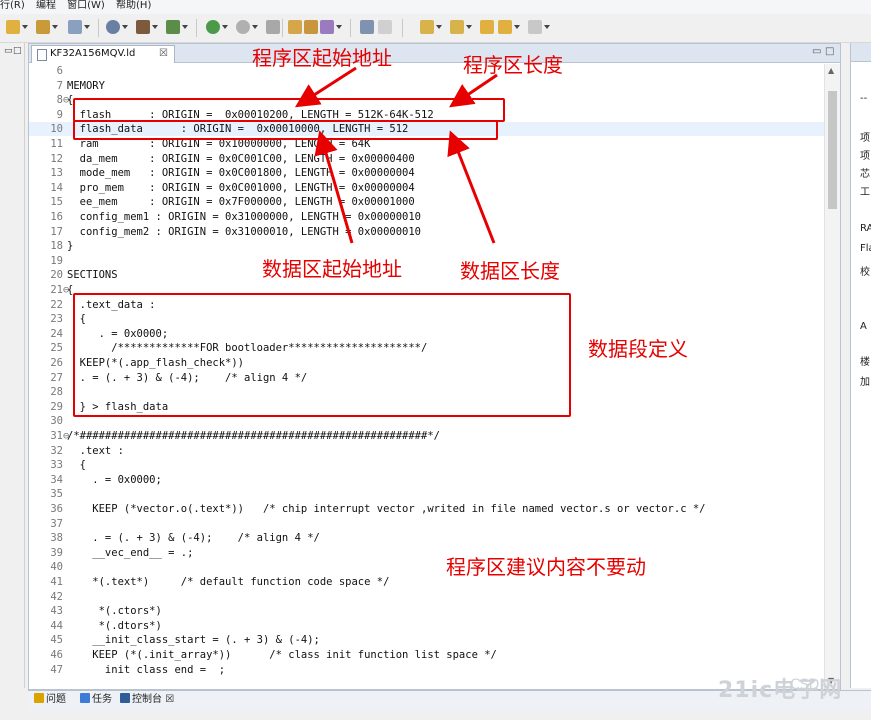  I want to click on code-line: 38 . = (. + 3) & (-4); /* align 4 */, so click(426, 538).